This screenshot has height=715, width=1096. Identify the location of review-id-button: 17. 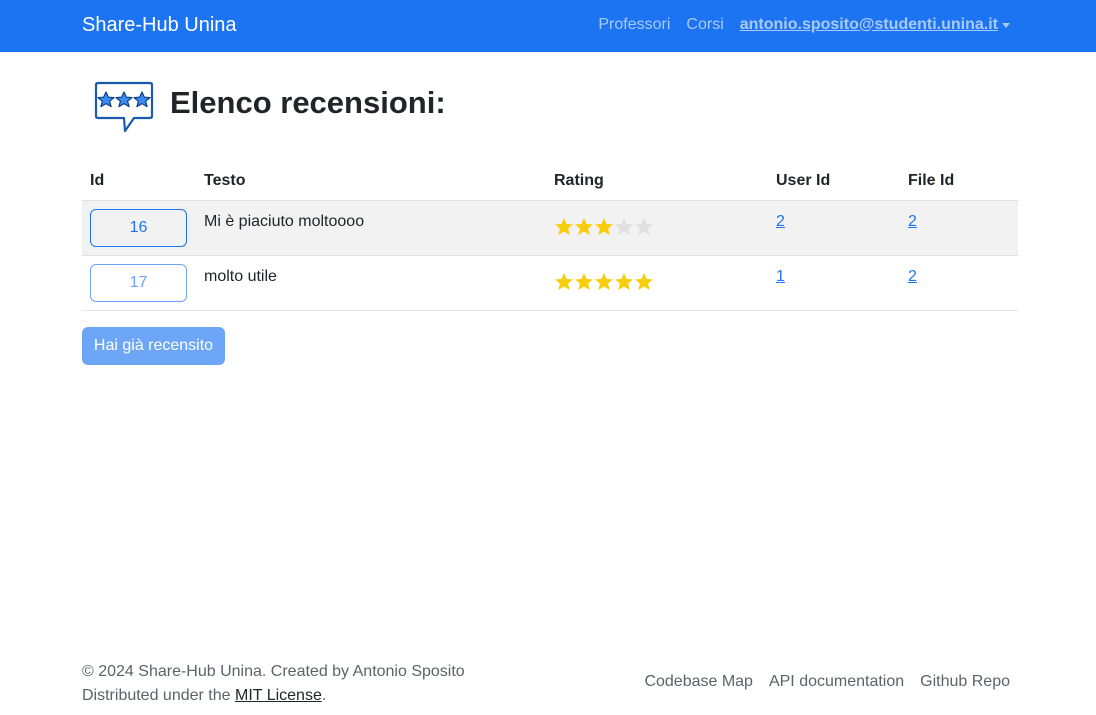
(138, 282).